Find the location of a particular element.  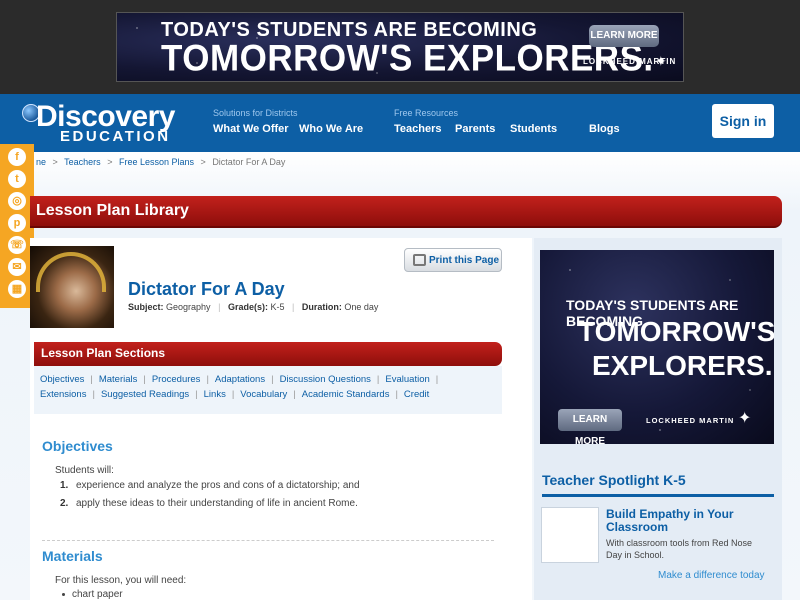

laurel-wreath-image is located at coordinates (71, 272).